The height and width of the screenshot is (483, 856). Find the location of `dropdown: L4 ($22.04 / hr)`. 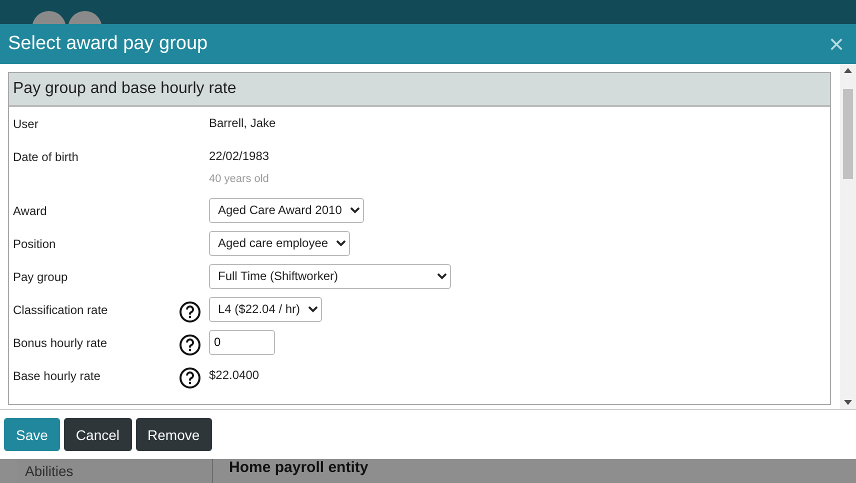

dropdown: L4 ($22.04 / hr) is located at coordinates (265, 309).